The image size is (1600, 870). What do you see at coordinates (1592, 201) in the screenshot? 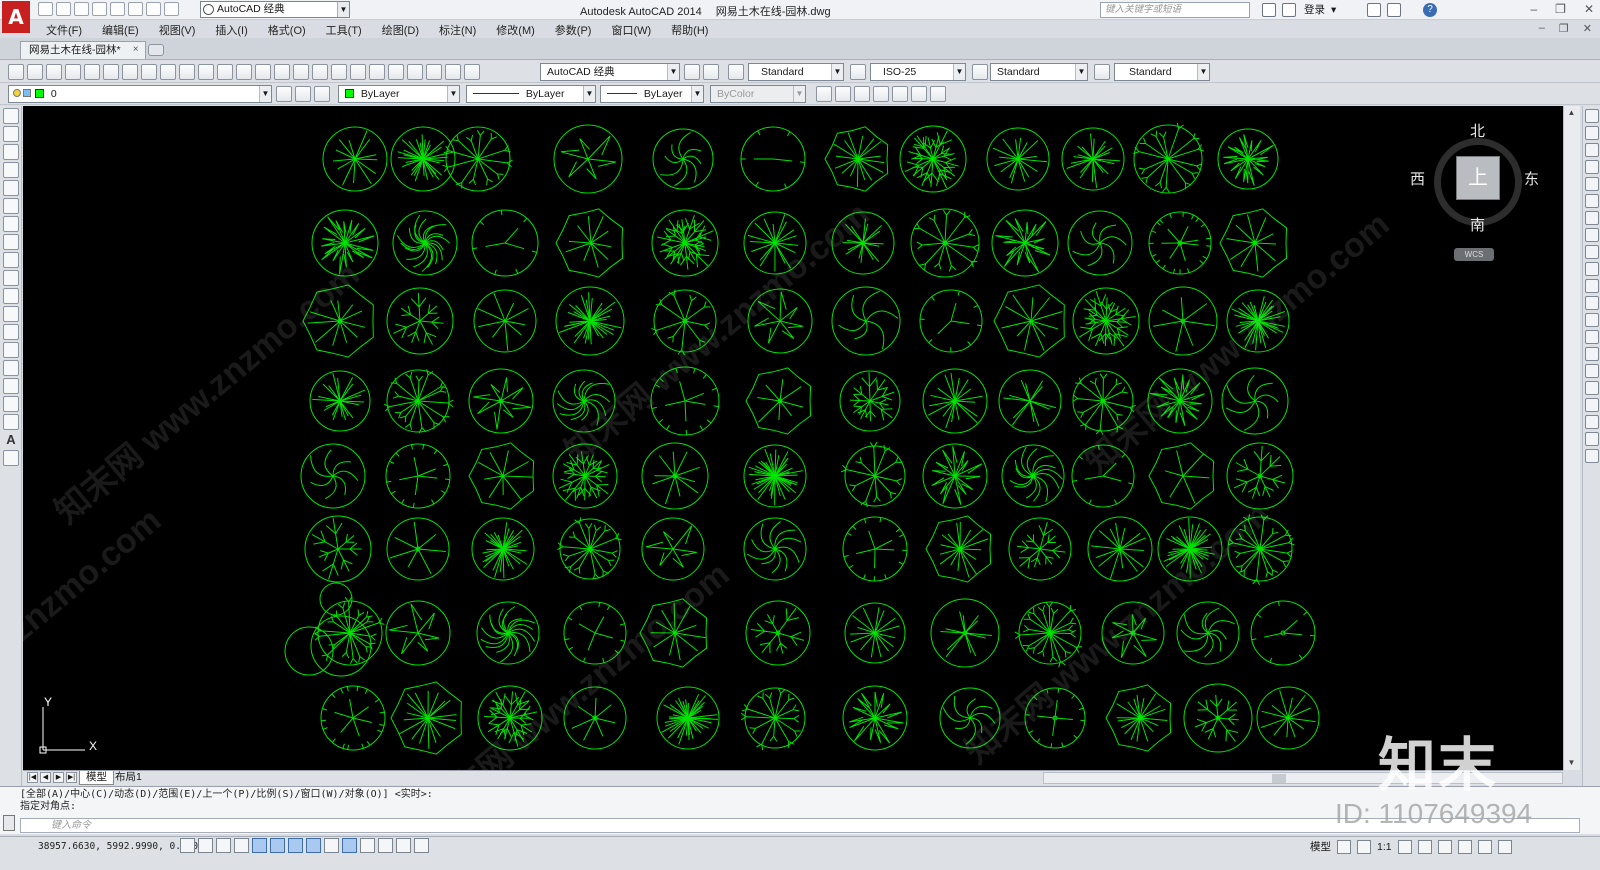
I see `move-icon` at bounding box center [1592, 201].